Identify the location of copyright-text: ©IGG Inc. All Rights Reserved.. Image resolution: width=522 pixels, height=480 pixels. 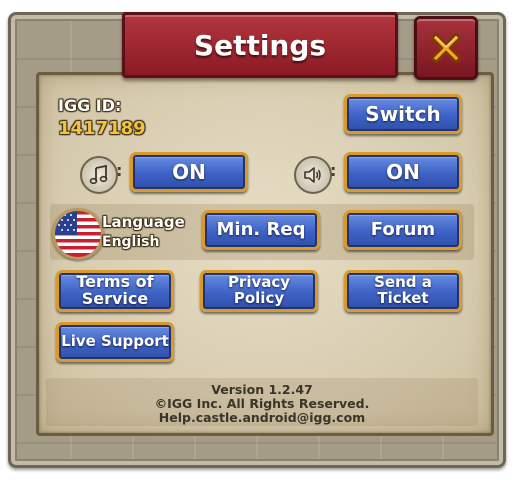
(262, 403).